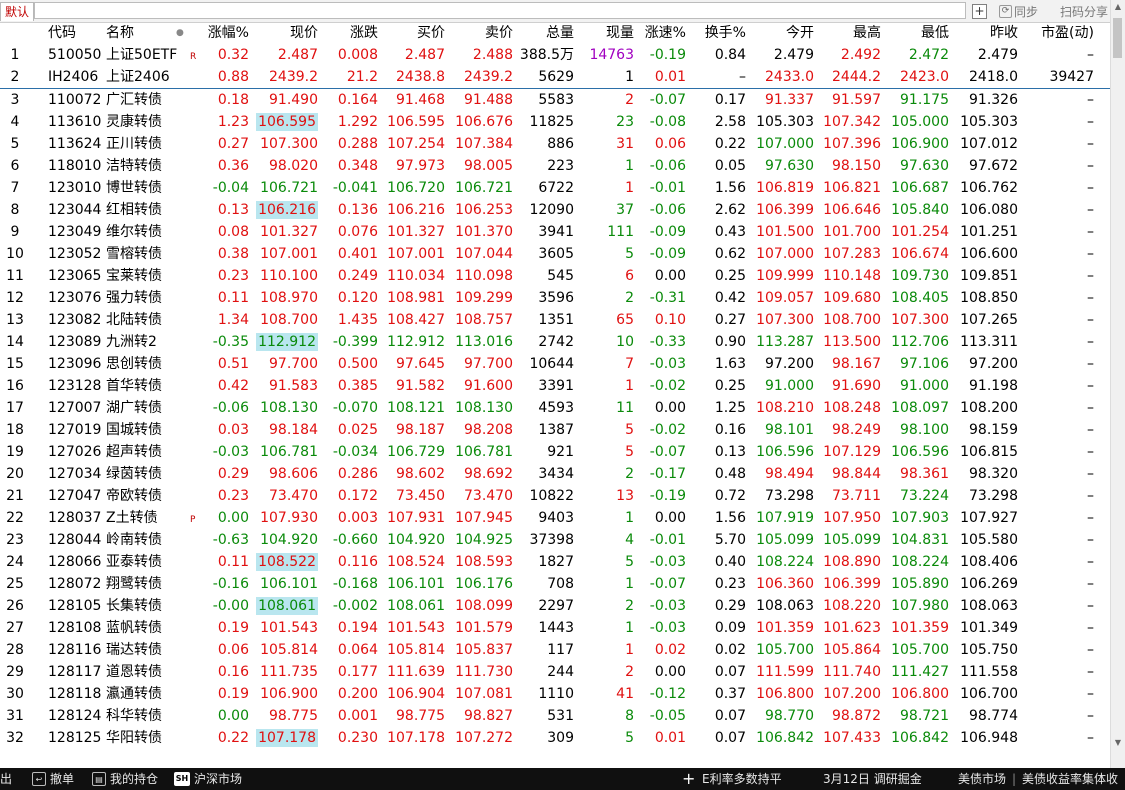 This screenshot has width=1125, height=790. I want to click on prev-close-cell: 97.672, so click(993, 166).